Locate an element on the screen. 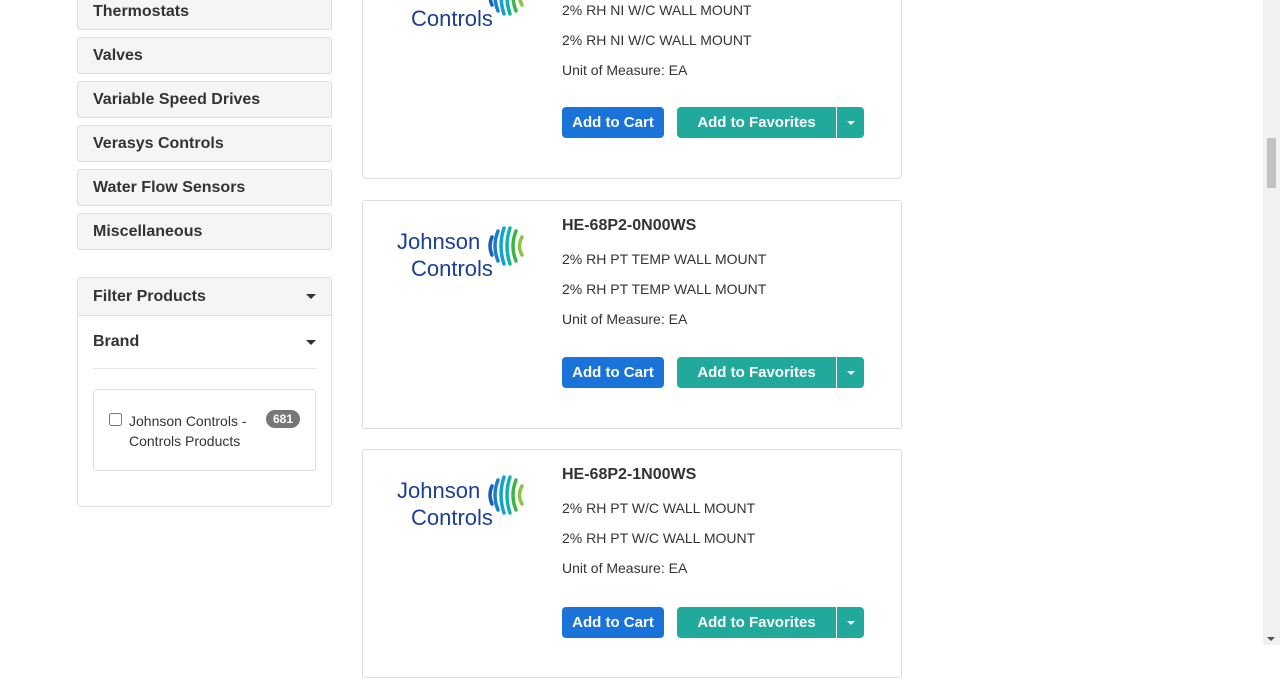 The width and height of the screenshot is (1280, 678). brand-checkbox is located at coordinates (115, 419).